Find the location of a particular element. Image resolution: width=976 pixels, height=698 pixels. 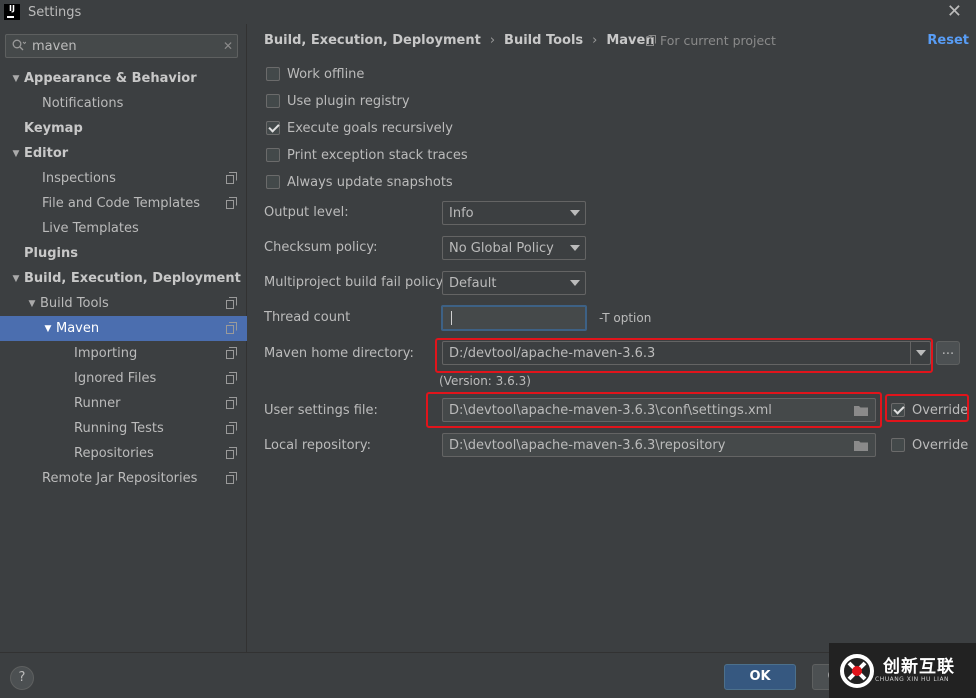

sidebar-item-keymap: Keymap is located at coordinates (123, 128).